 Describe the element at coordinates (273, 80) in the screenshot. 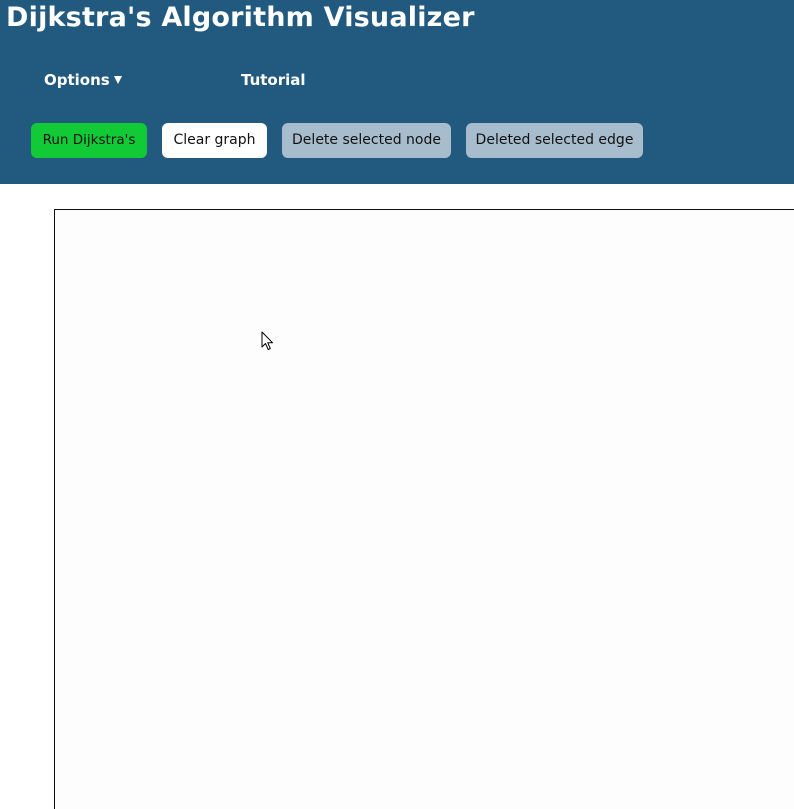

I see `tutorial-link: Tutorial` at that location.